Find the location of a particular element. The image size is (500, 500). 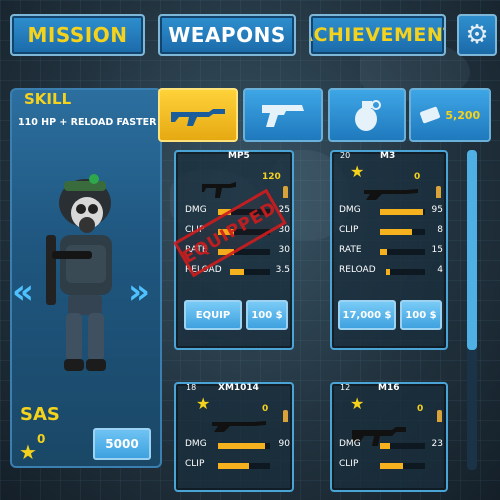

character-stars: 0 is located at coordinates (41, 439).